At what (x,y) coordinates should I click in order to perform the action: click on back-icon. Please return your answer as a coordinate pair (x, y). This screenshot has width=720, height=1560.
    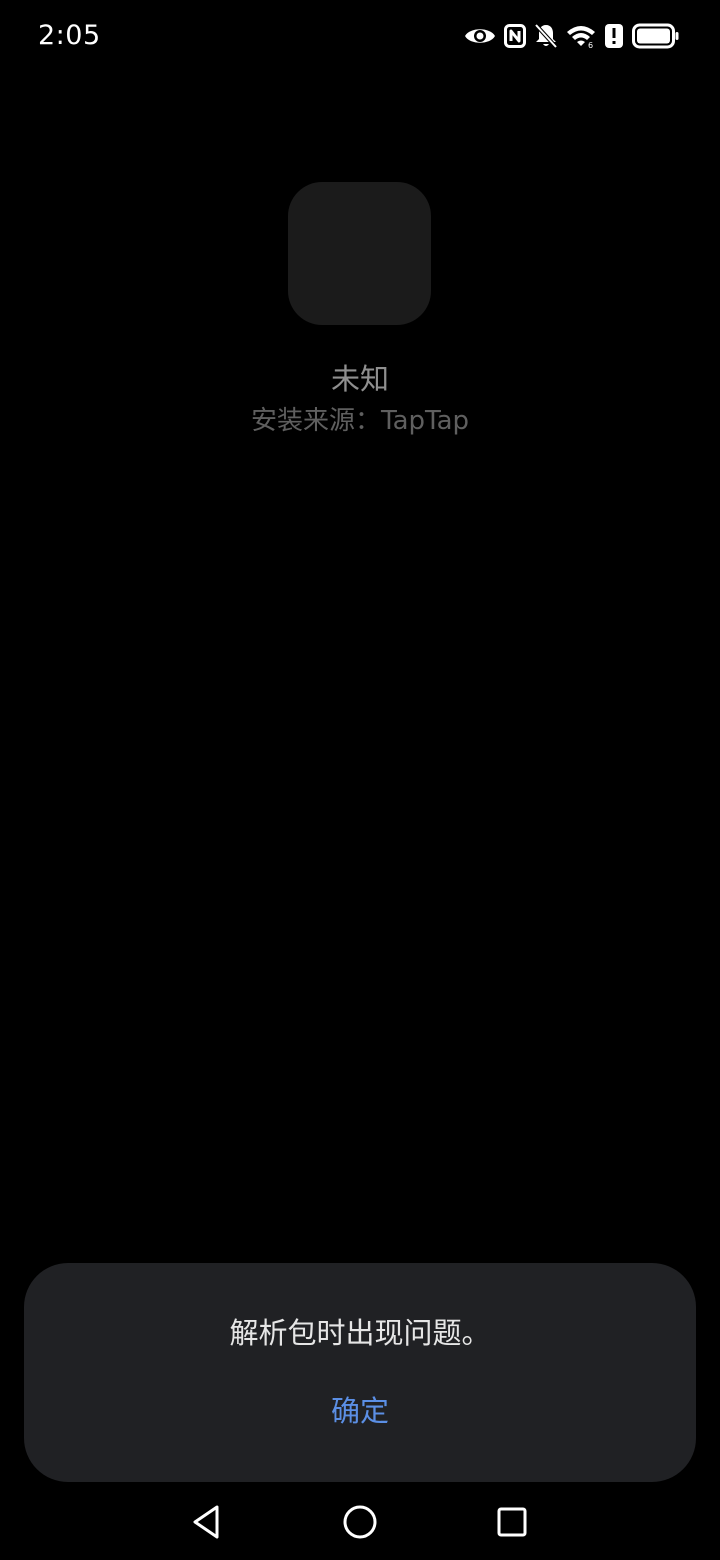
    Looking at the image, I should click on (206, 1522).